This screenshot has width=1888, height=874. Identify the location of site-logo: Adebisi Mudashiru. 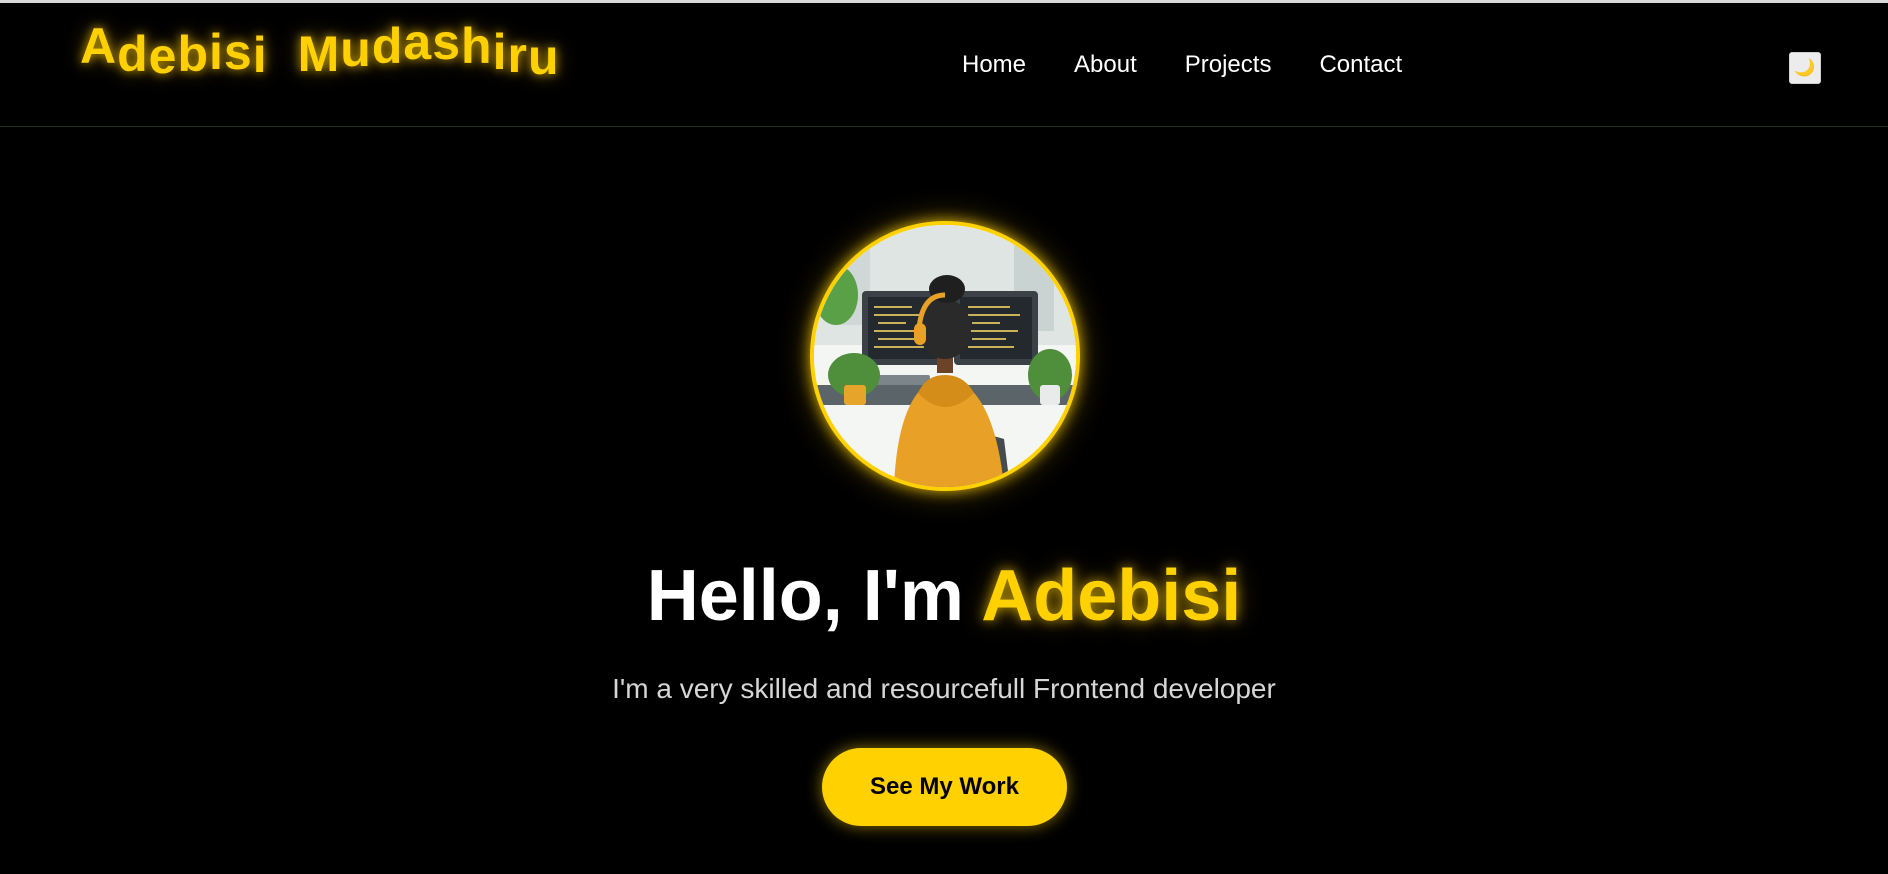
(320, 49).